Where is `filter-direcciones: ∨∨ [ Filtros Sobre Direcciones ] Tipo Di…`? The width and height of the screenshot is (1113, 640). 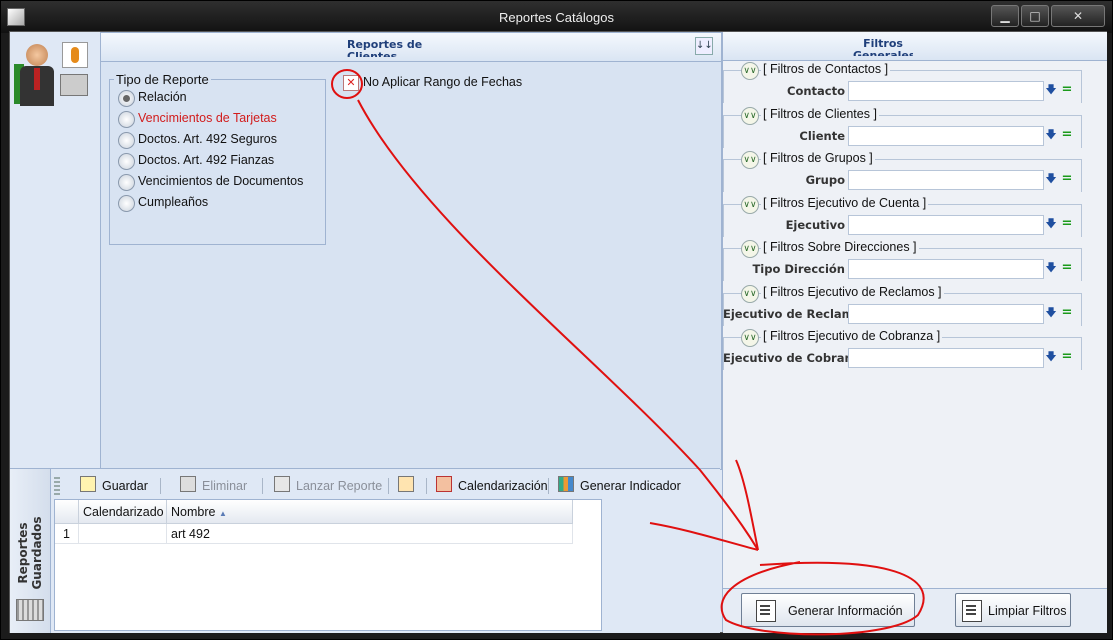 filter-direcciones: ∨∨ [ Filtros Sobre Direcciones ] Tipo Di… is located at coordinates (902, 260).